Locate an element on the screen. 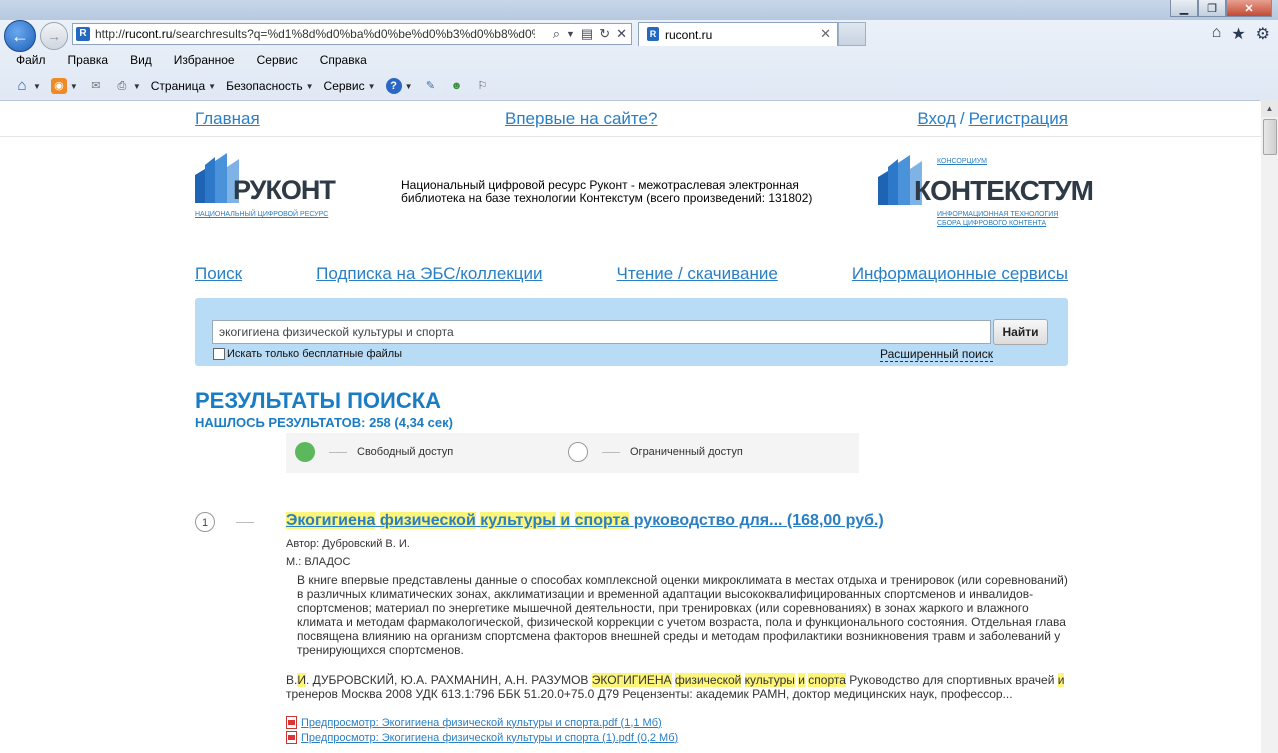 Image resolution: width=1278 pixels, height=753 pixels. menu-bar: Файл Правка Вид Избранное Сервис Справка is located at coordinates (192, 61).